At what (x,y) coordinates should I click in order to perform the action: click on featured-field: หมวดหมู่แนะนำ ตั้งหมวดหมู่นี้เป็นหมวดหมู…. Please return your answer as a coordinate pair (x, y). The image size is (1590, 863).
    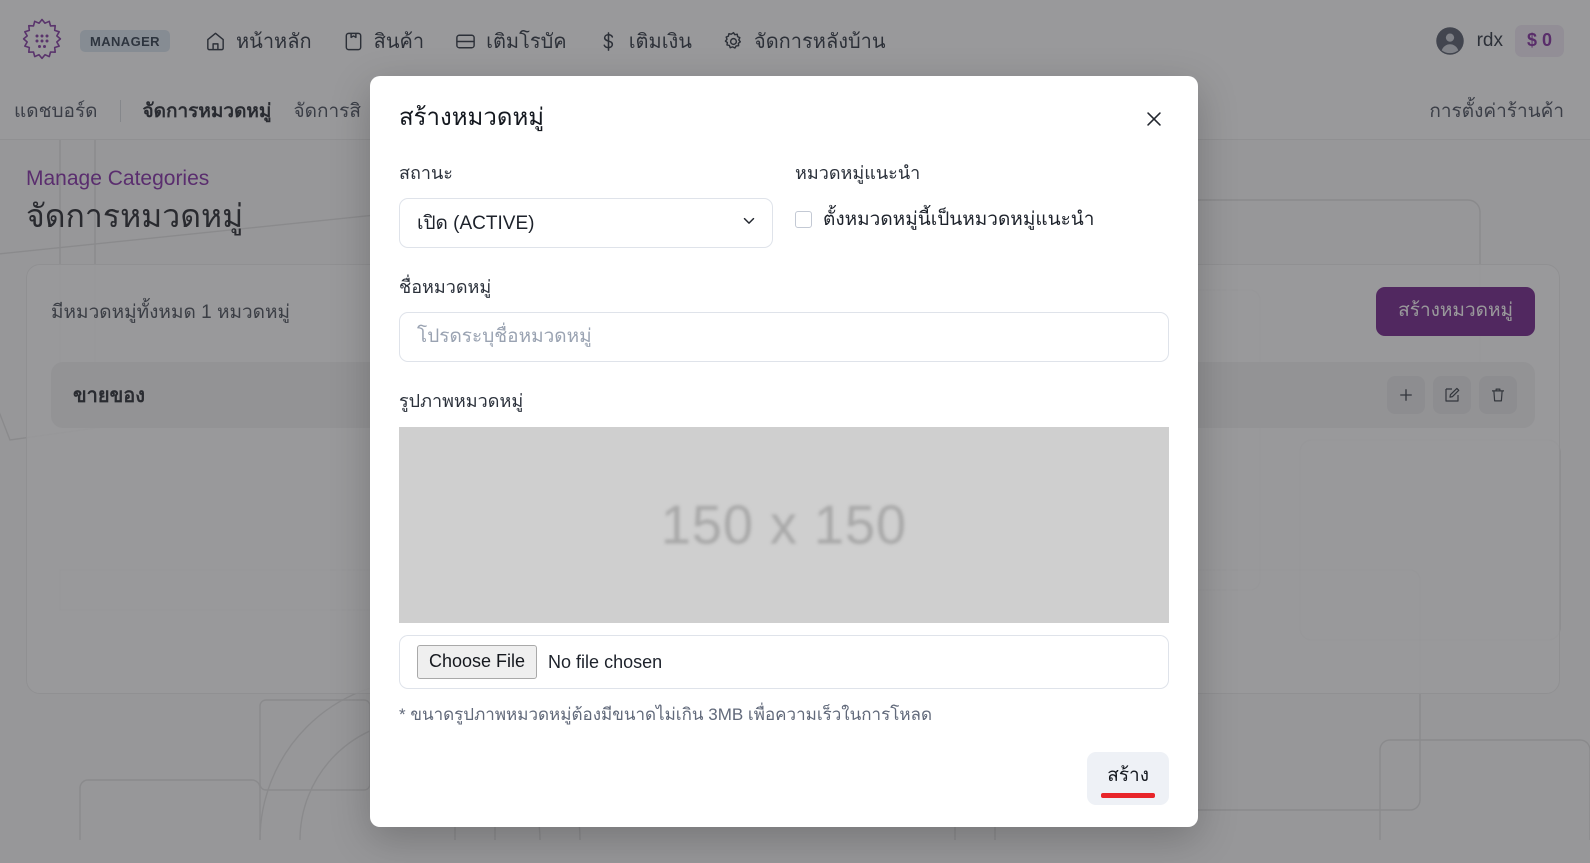
    Looking at the image, I should click on (982, 203).